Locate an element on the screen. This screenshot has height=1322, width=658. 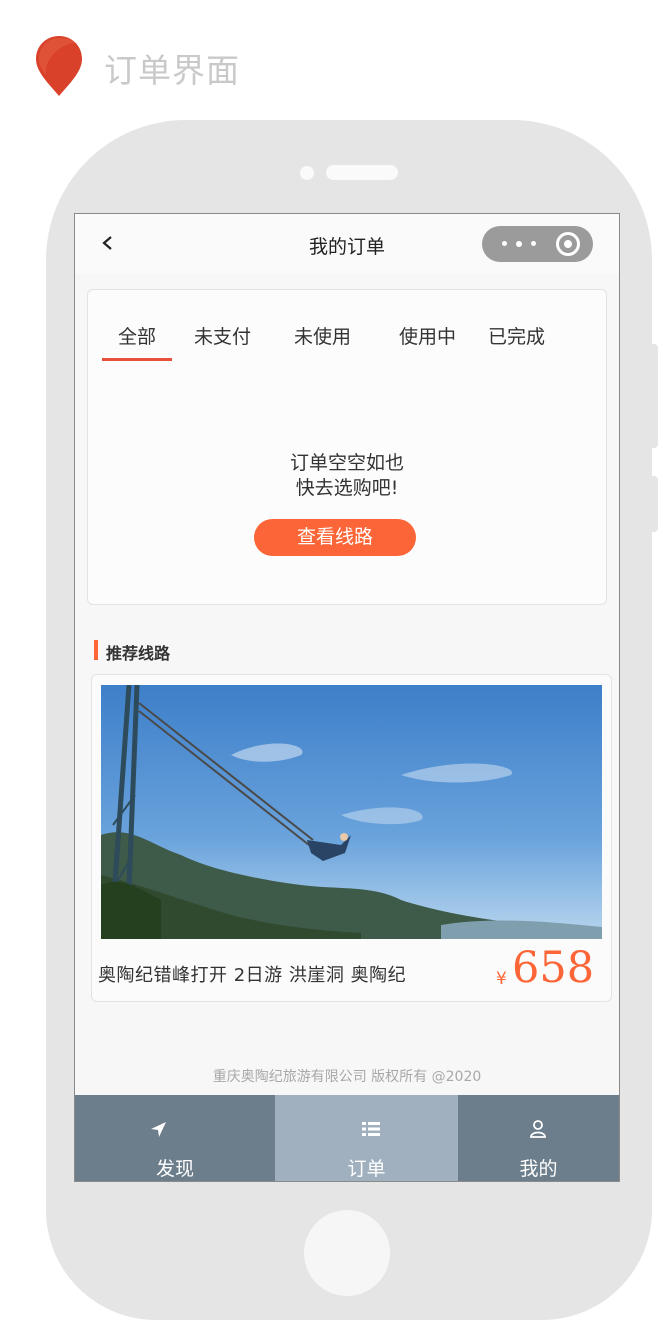
more-dots-icon is located at coordinates (520, 243).